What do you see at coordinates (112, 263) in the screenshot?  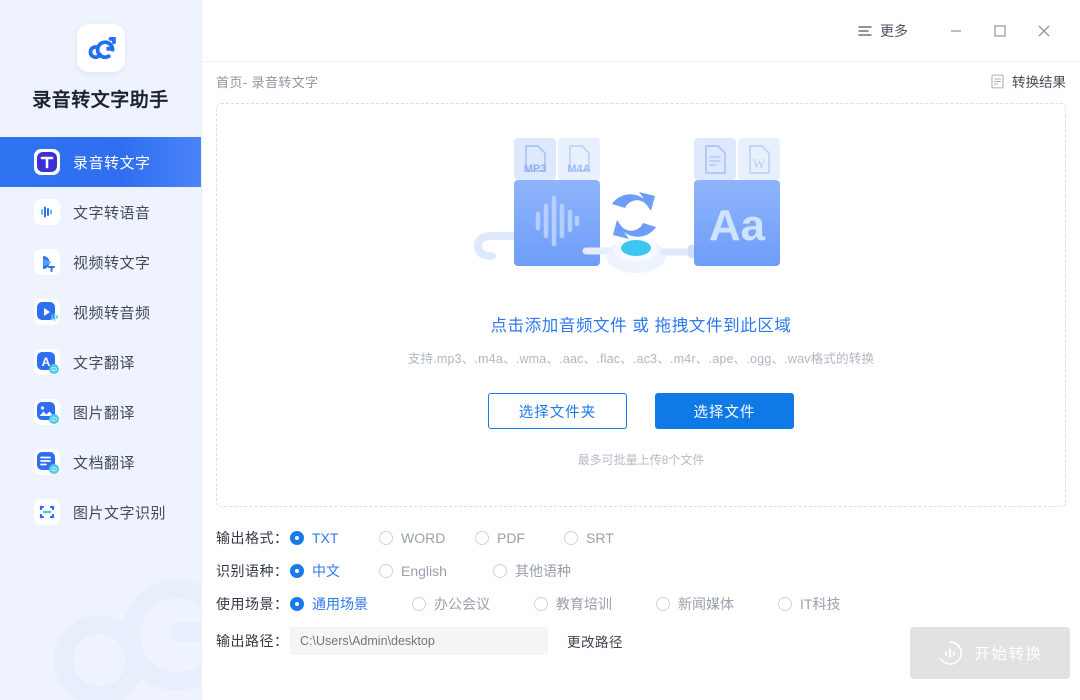 I see `sidebar-item-label: 视频转文字` at bounding box center [112, 263].